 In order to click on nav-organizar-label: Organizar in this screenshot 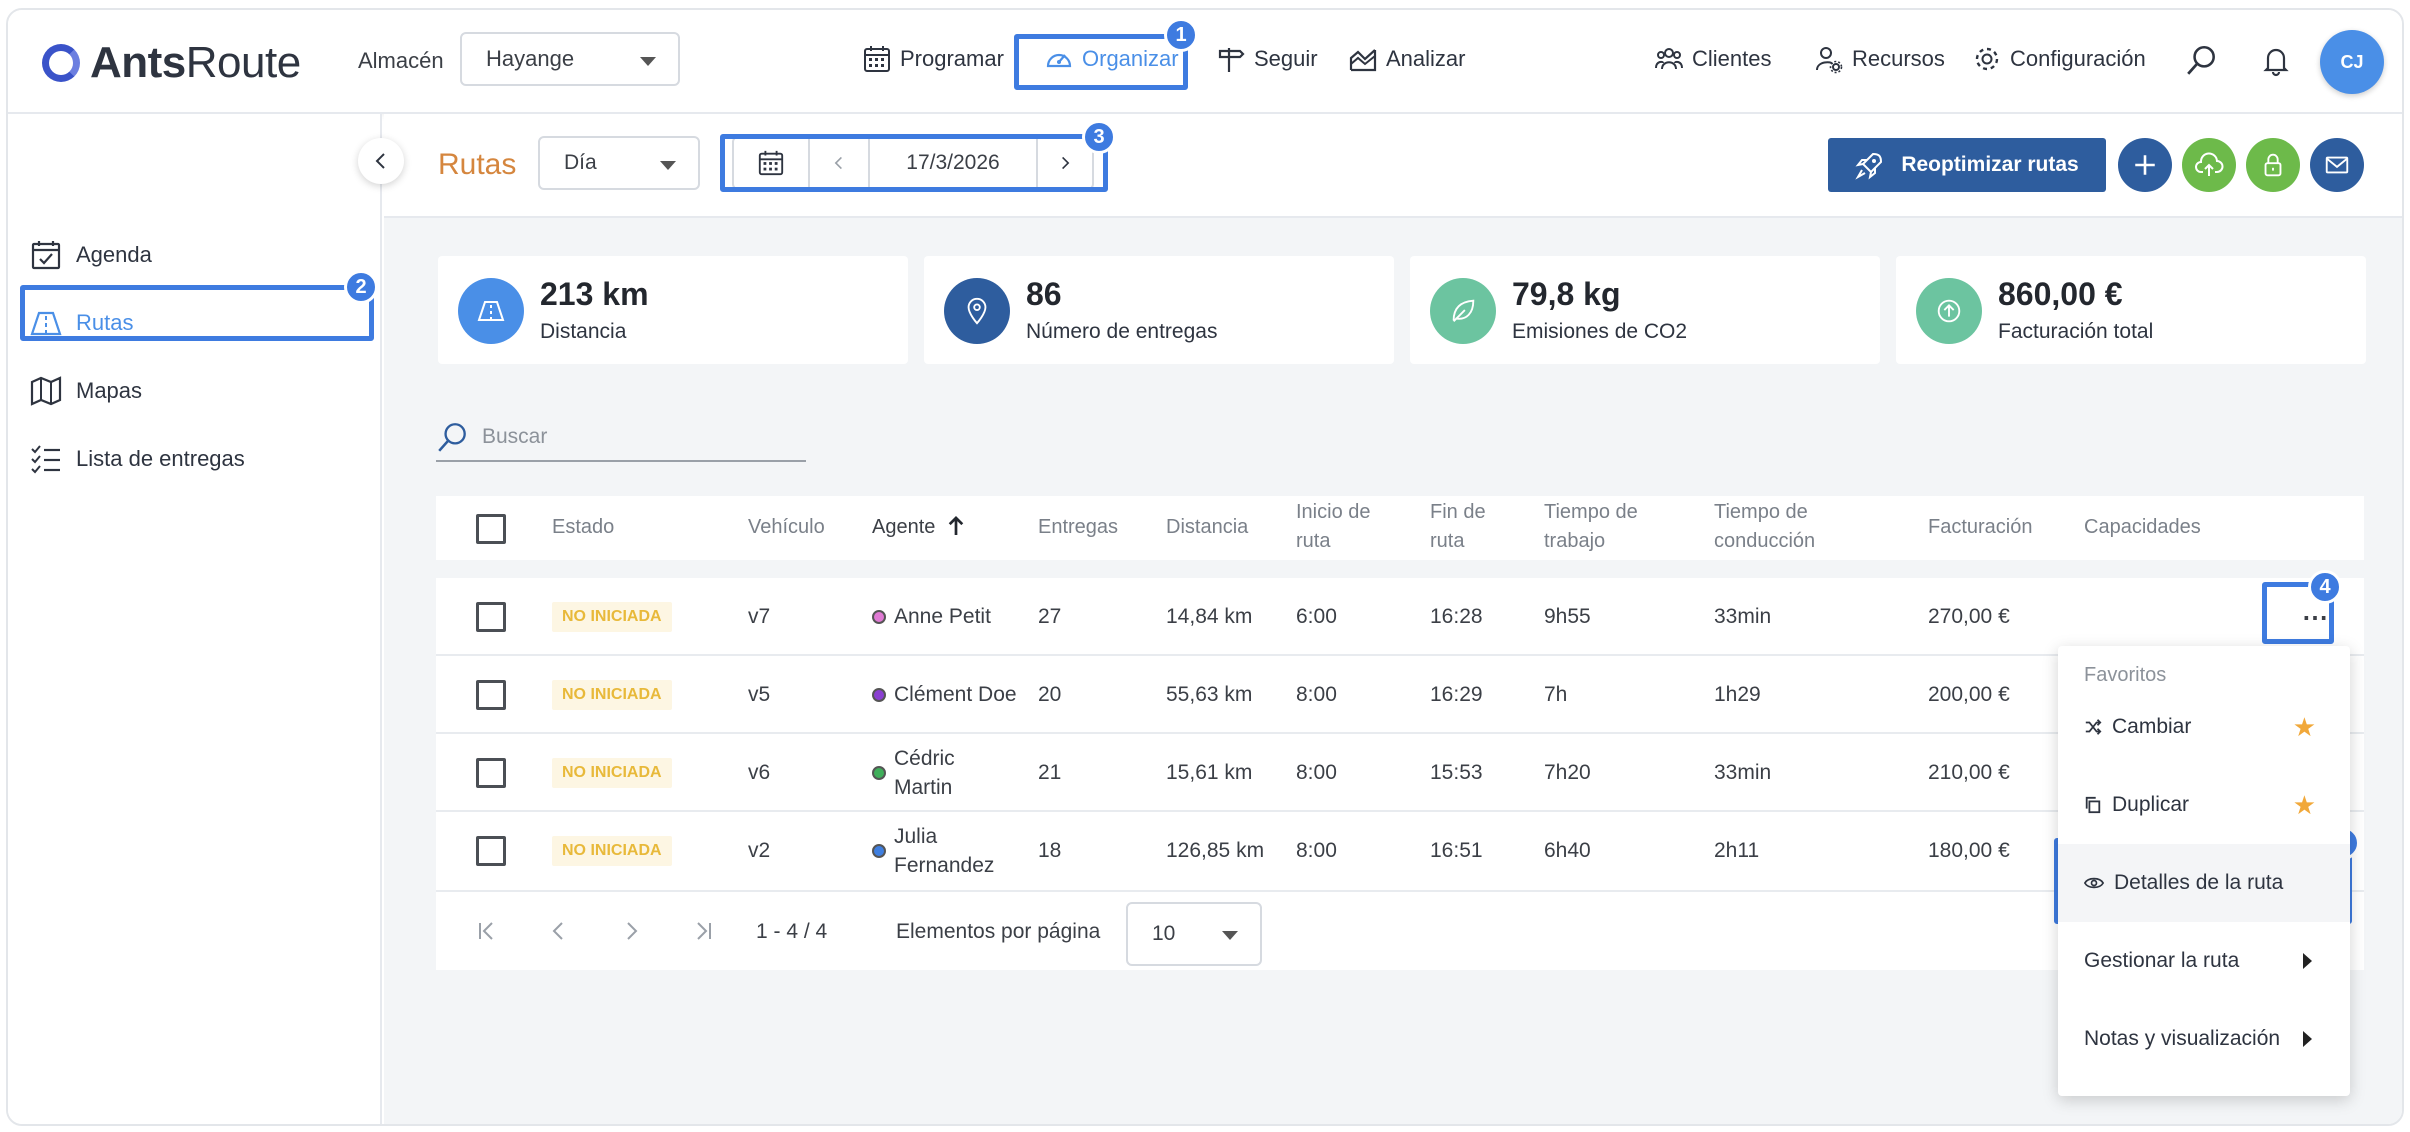, I will do `click(1130, 58)`.